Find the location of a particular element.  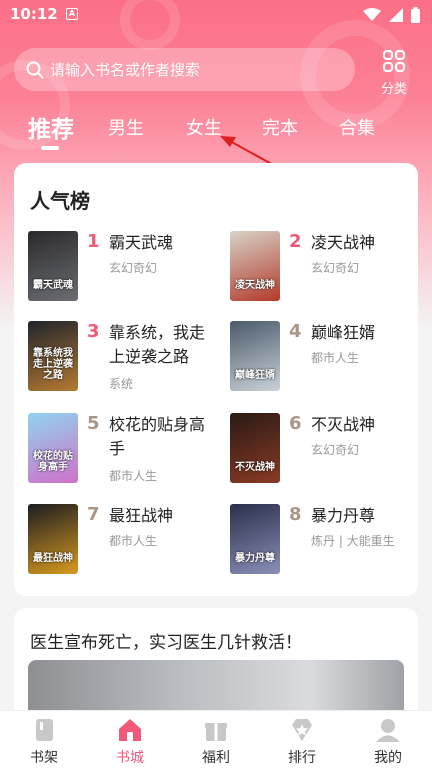

book-cover: 巅峰狂婿 is located at coordinates (255, 356).